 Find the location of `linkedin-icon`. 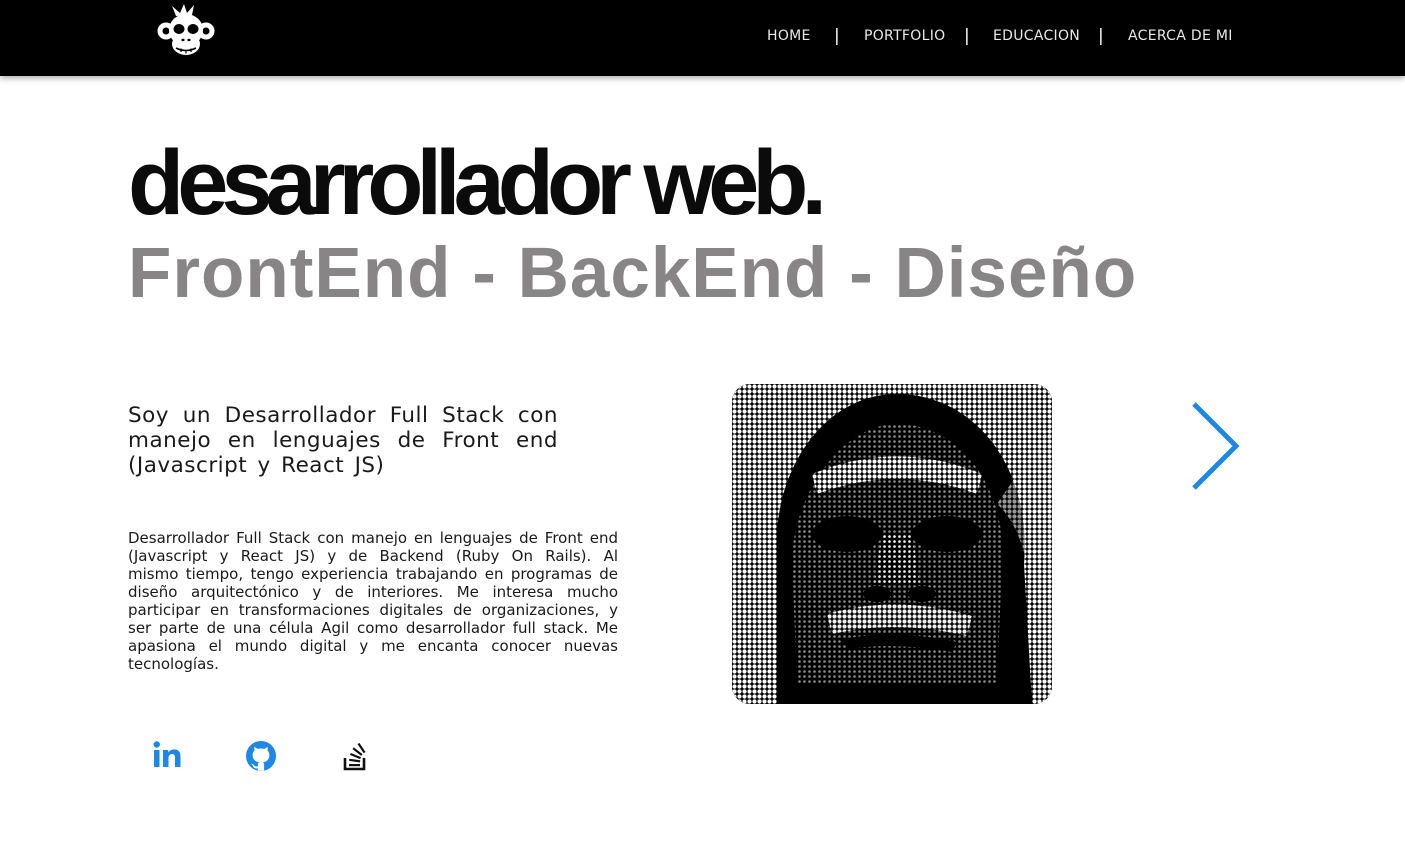

linkedin-icon is located at coordinates (167, 756).